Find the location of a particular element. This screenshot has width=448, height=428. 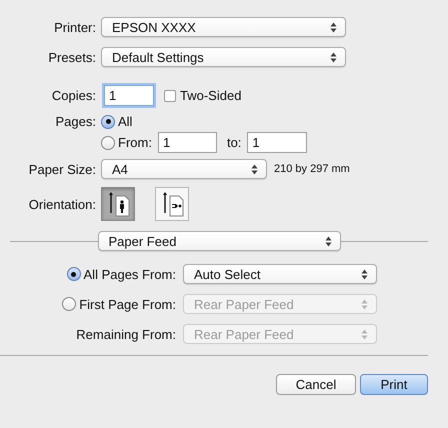

panel-dropdown: Paper Feed is located at coordinates (219, 241).